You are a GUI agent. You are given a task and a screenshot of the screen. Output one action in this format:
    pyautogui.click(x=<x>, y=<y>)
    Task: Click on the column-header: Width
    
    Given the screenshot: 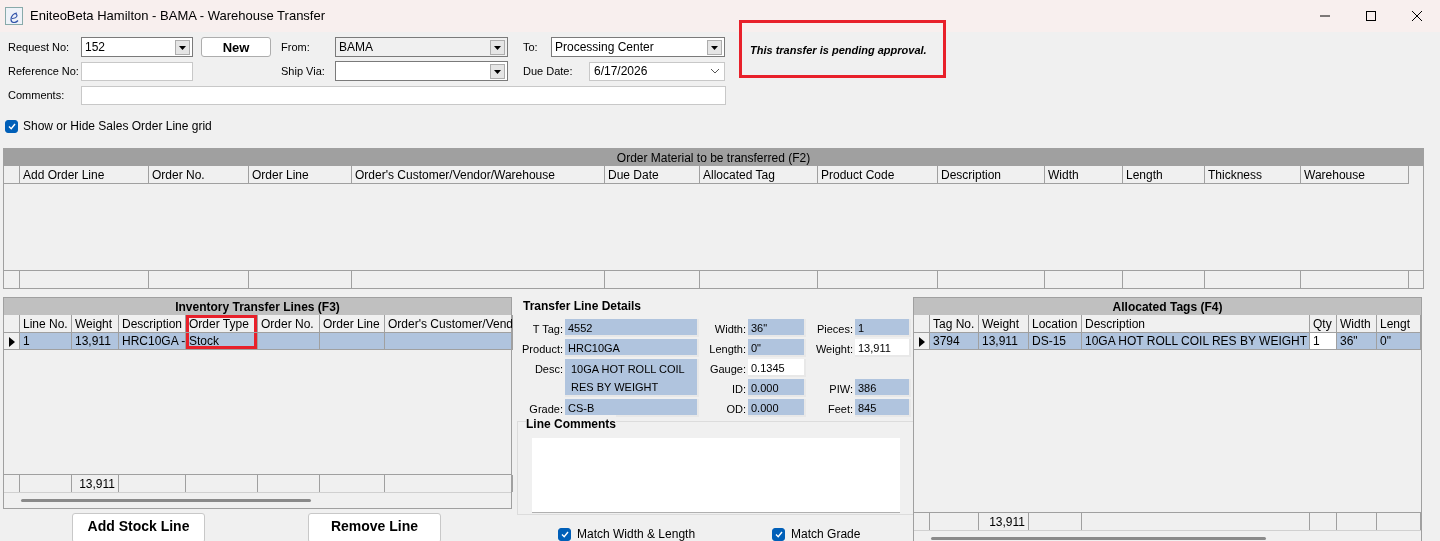 What is the action you would take?
    pyautogui.click(x=1084, y=175)
    